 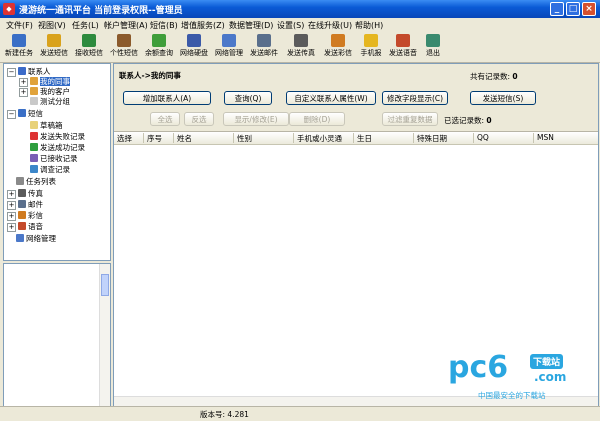 What do you see at coordinates (248, 98) in the screenshot?
I see `query-button: 查询(Q)` at bounding box center [248, 98].